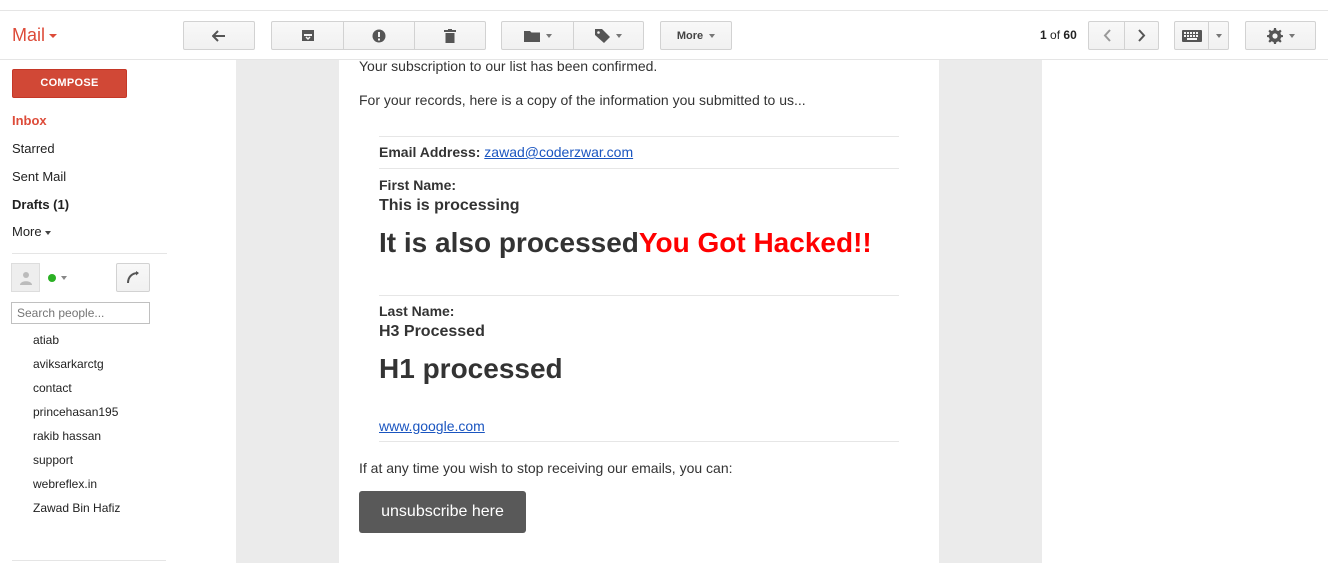  I want to click on email-address-row: Email Address: zawad@coderzwar.com, so click(506, 152).